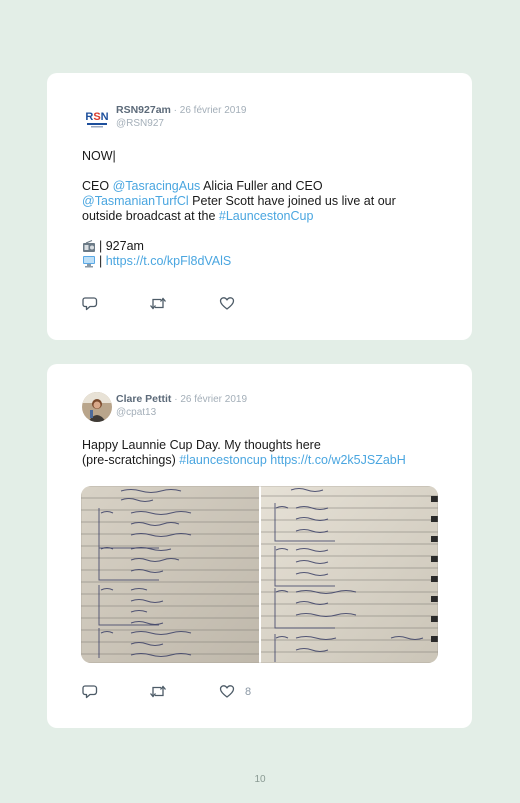 The height and width of the screenshot is (803, 520). I want to click on tweet-line: CEO @TasracingAus Alicia Fuller and CEO, so click(202, 186).